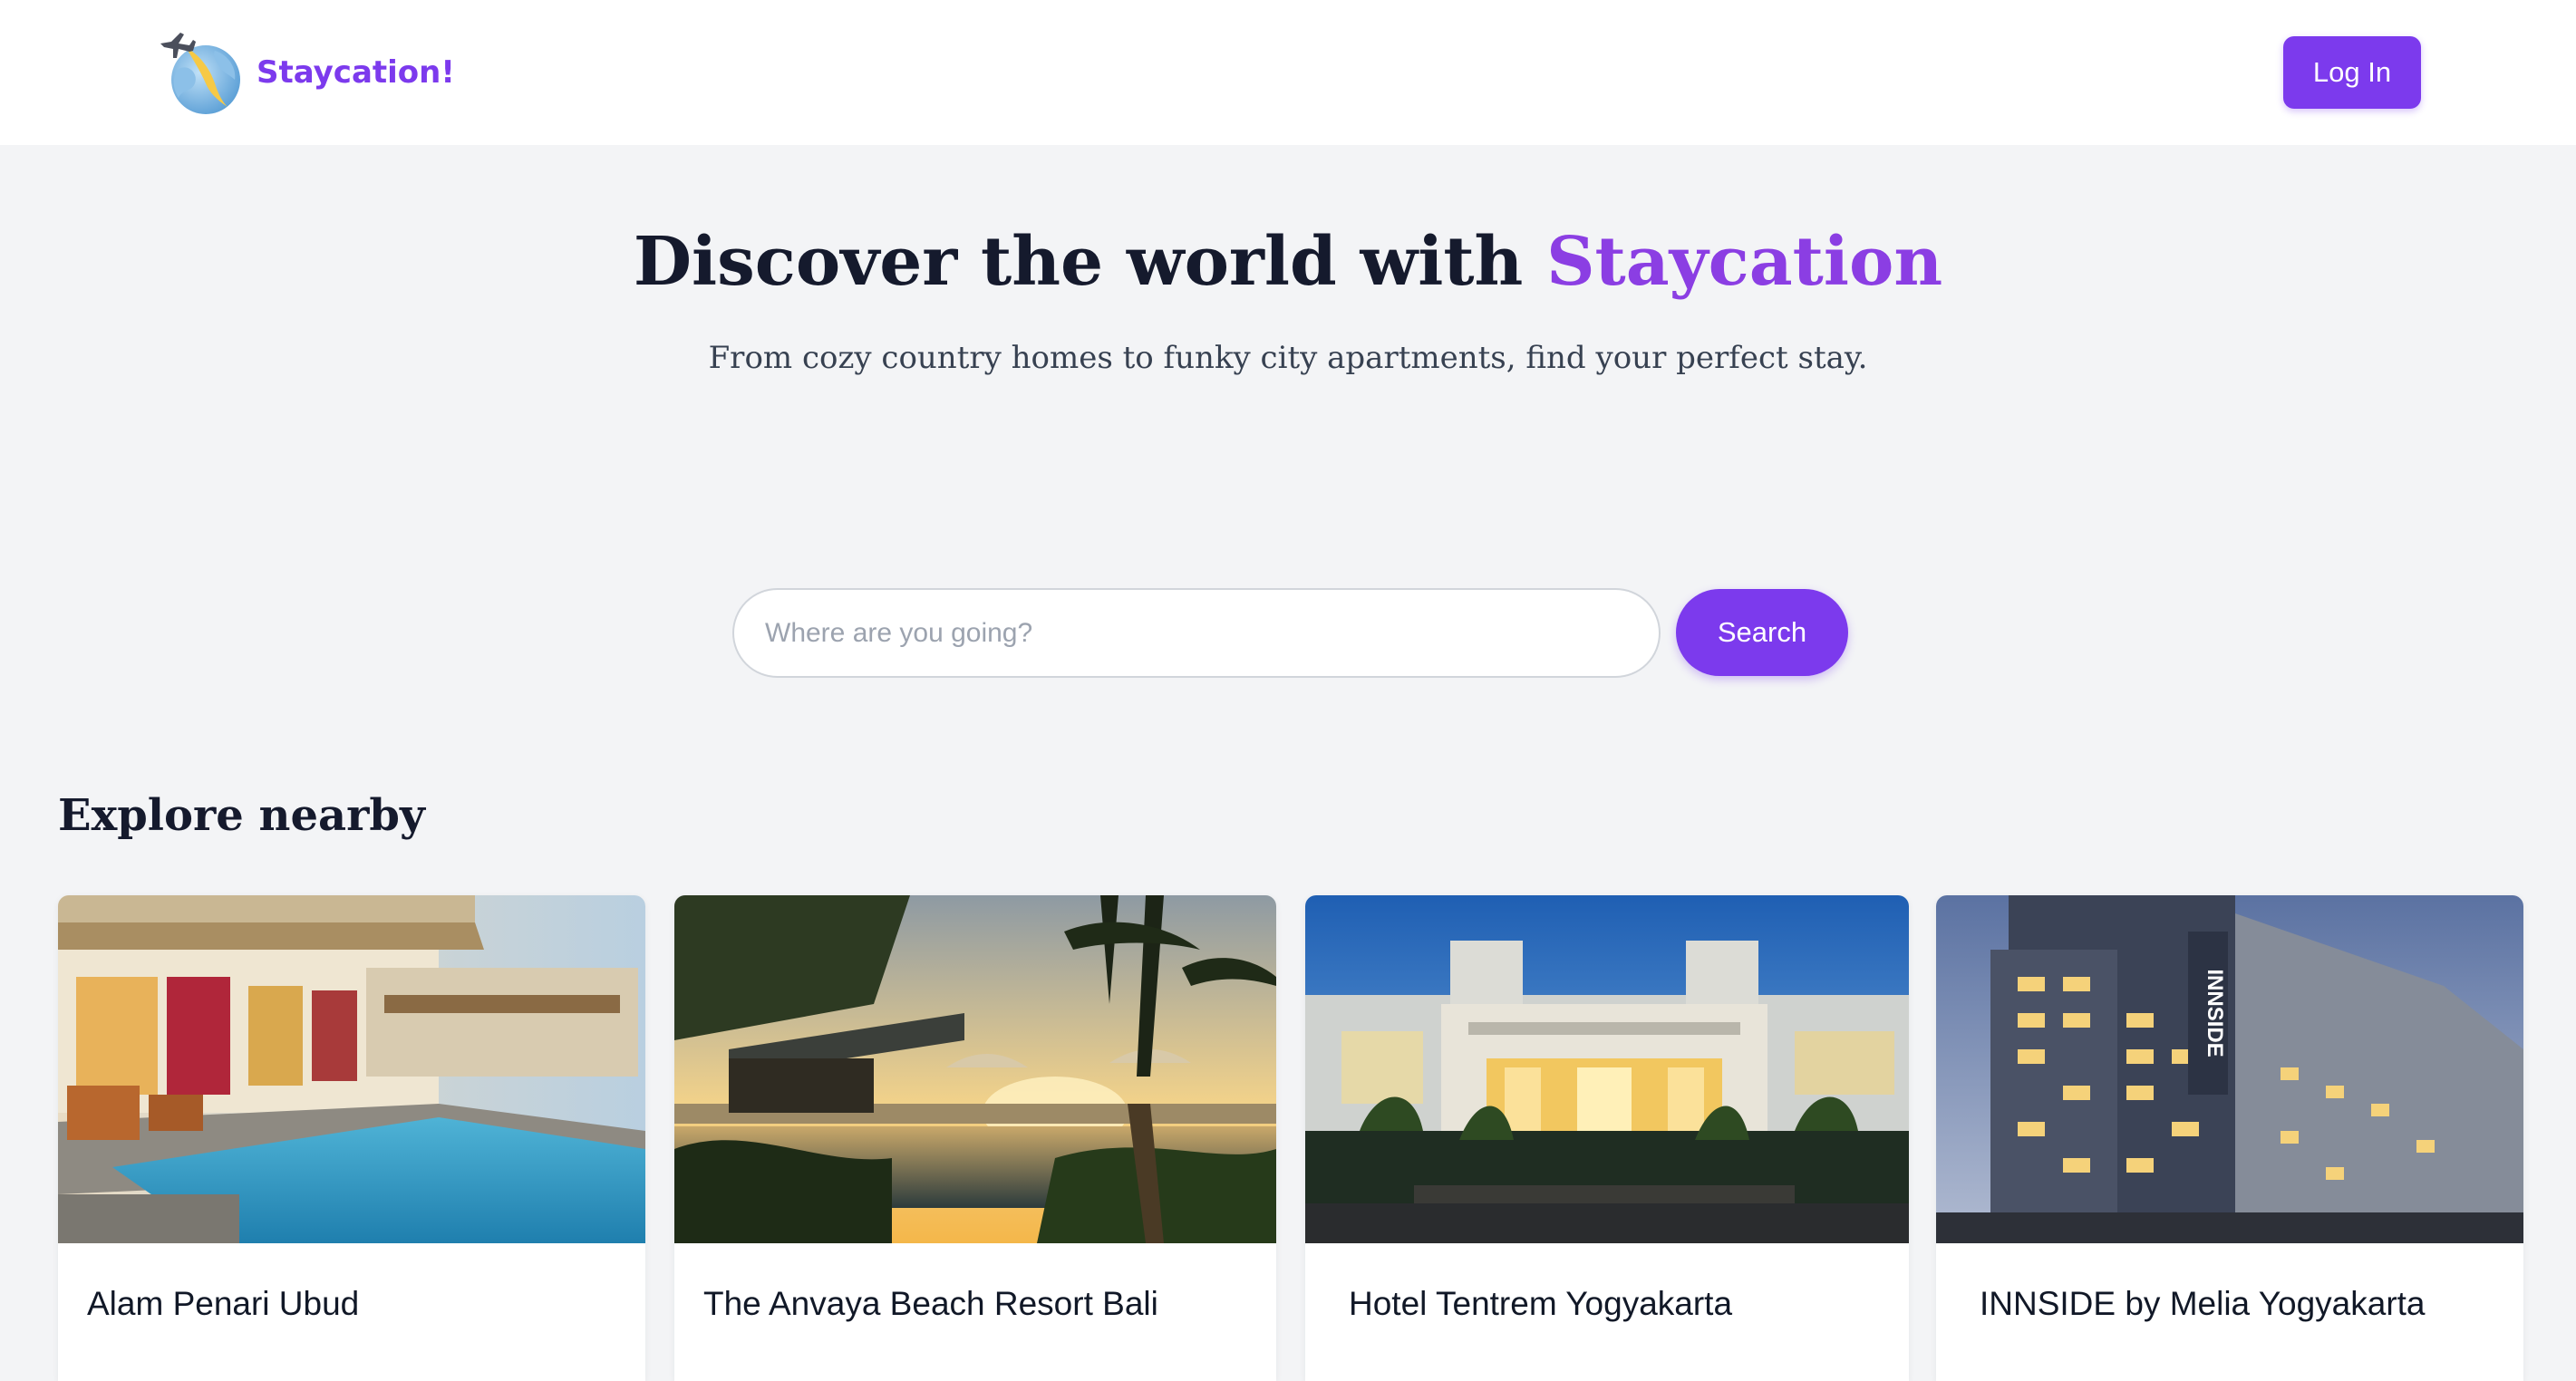 This screenshot has height=1381, width=2576. Describe the element at coordinates (2229, 1069) in the screenshot. I see `hotel-tower-evening-photo: INNSIDE` at that location.